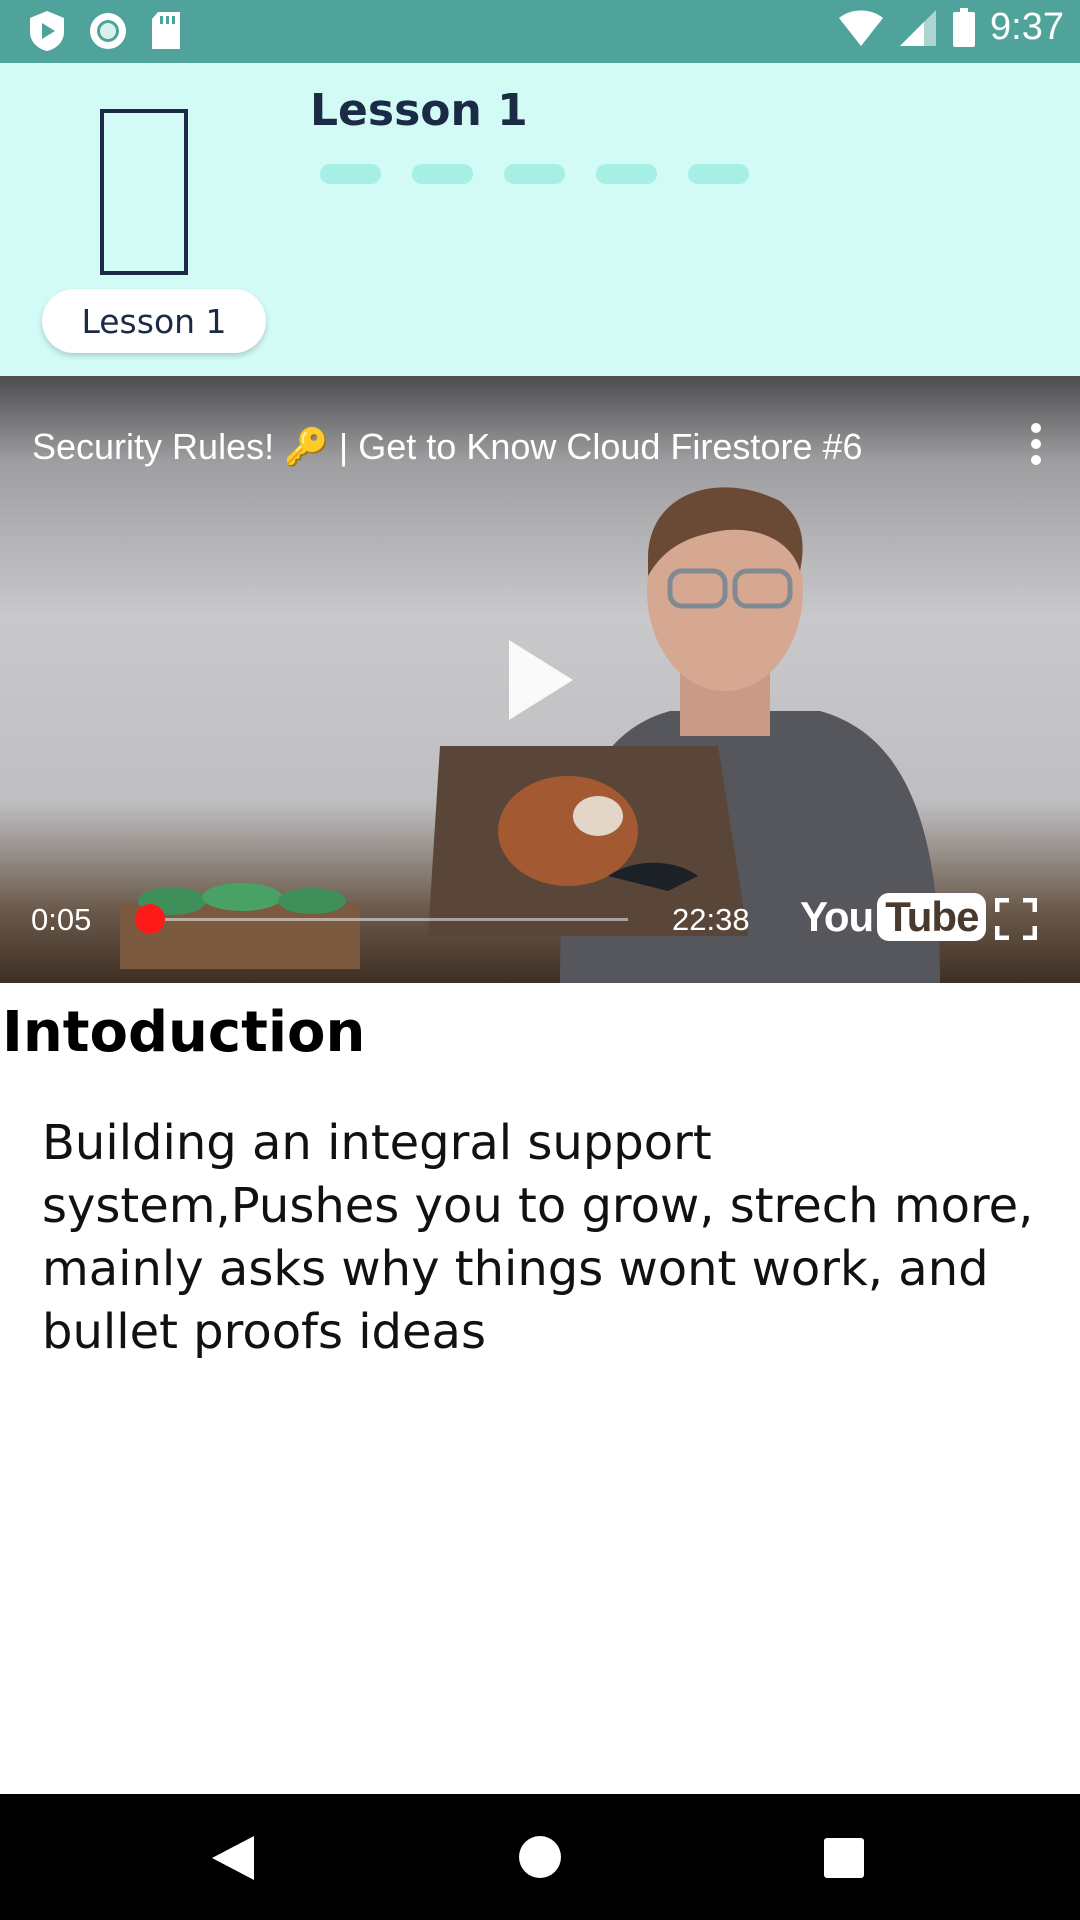  Describe the element at coordinates (233, 1858) in the screenshot. I see `back-icon` at that location.